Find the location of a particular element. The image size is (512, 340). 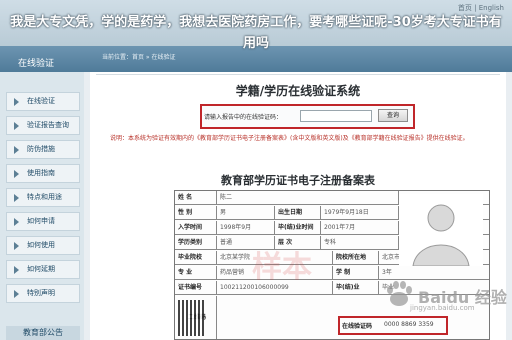

cell-label: 学历类别 is located at coordinates (196, 243).